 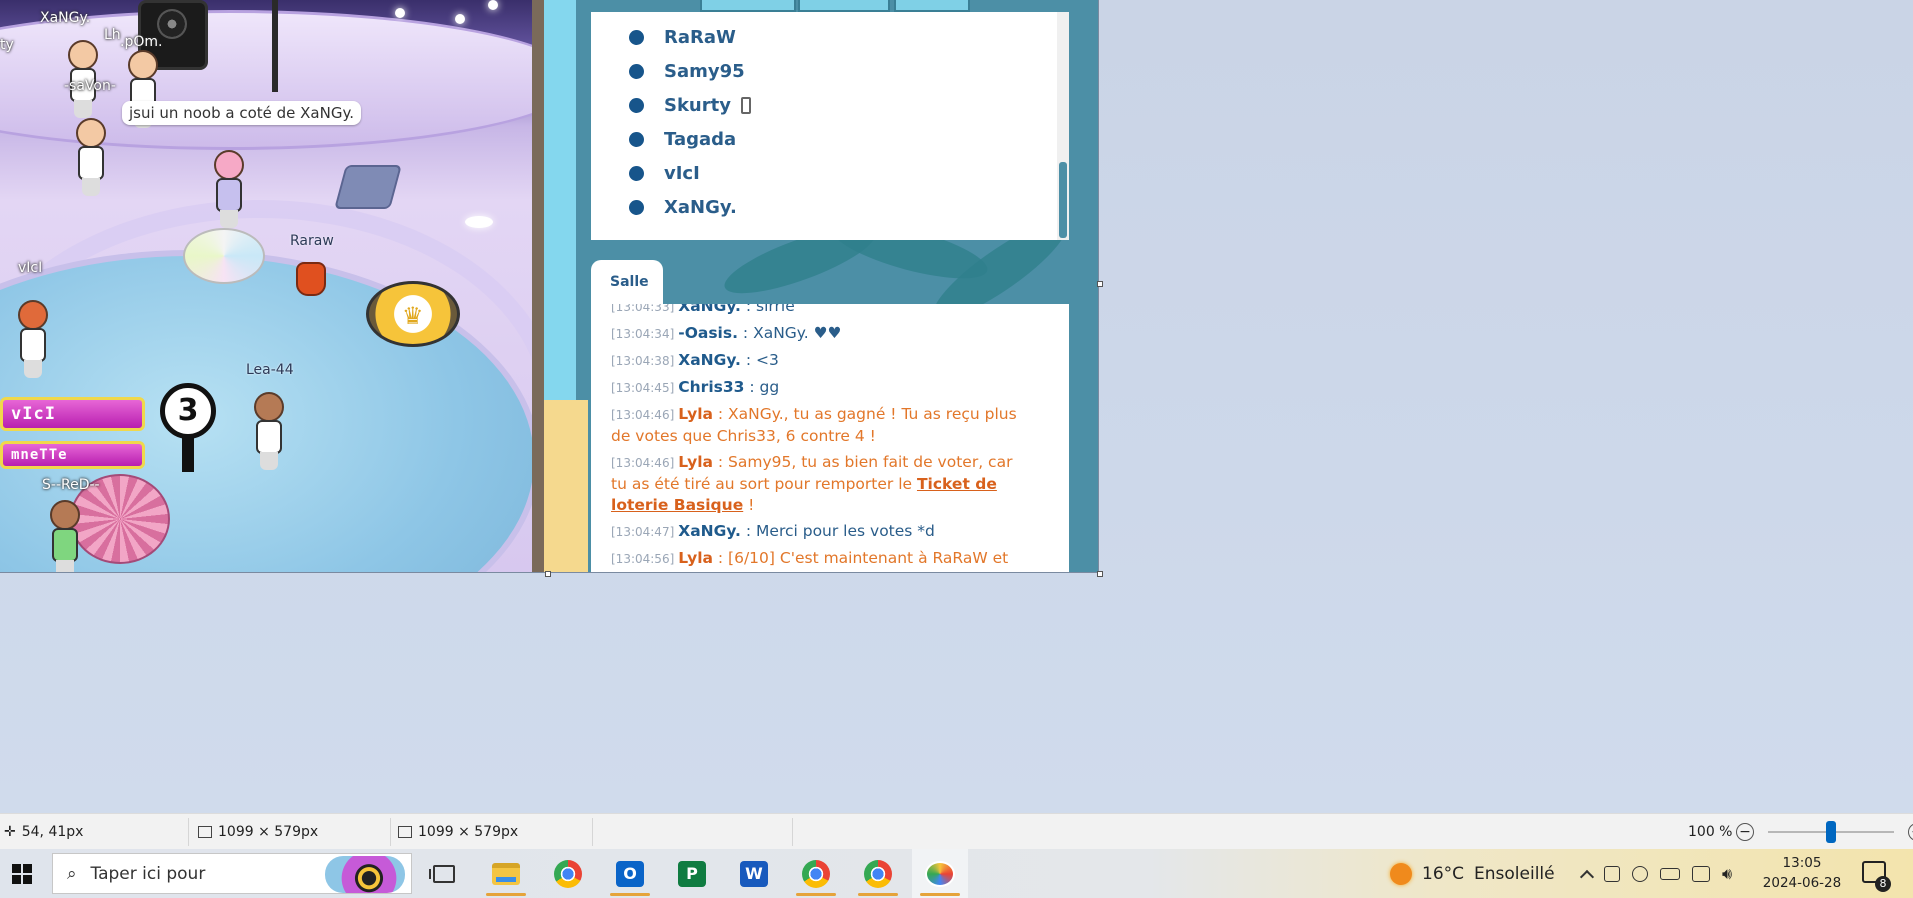 I want to click on zoom-controls: − +, so click(x=1824, y=832).